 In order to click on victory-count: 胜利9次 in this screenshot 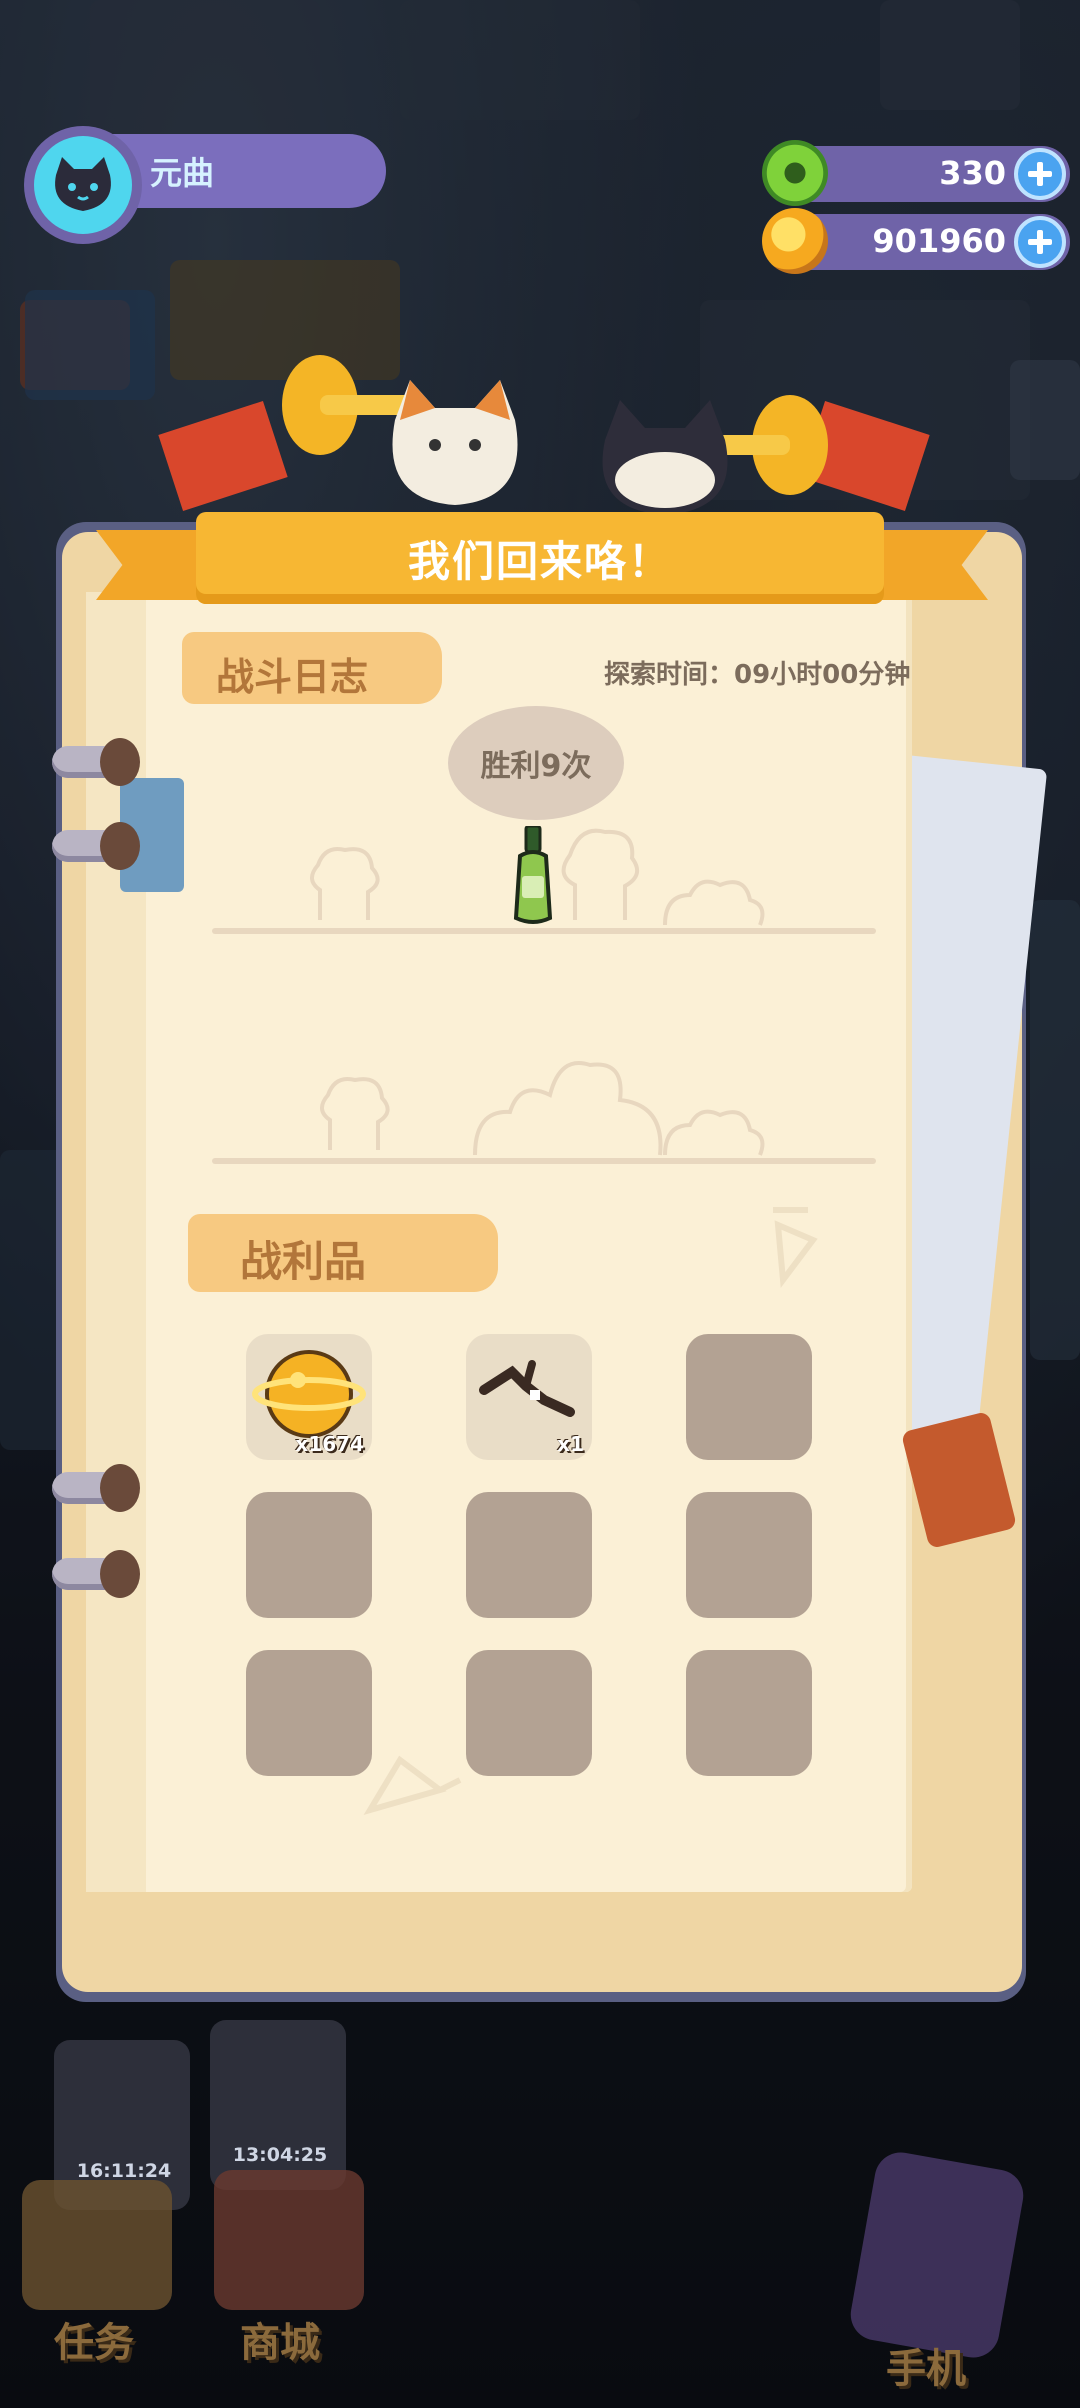, I will do `click(536, 766)`.